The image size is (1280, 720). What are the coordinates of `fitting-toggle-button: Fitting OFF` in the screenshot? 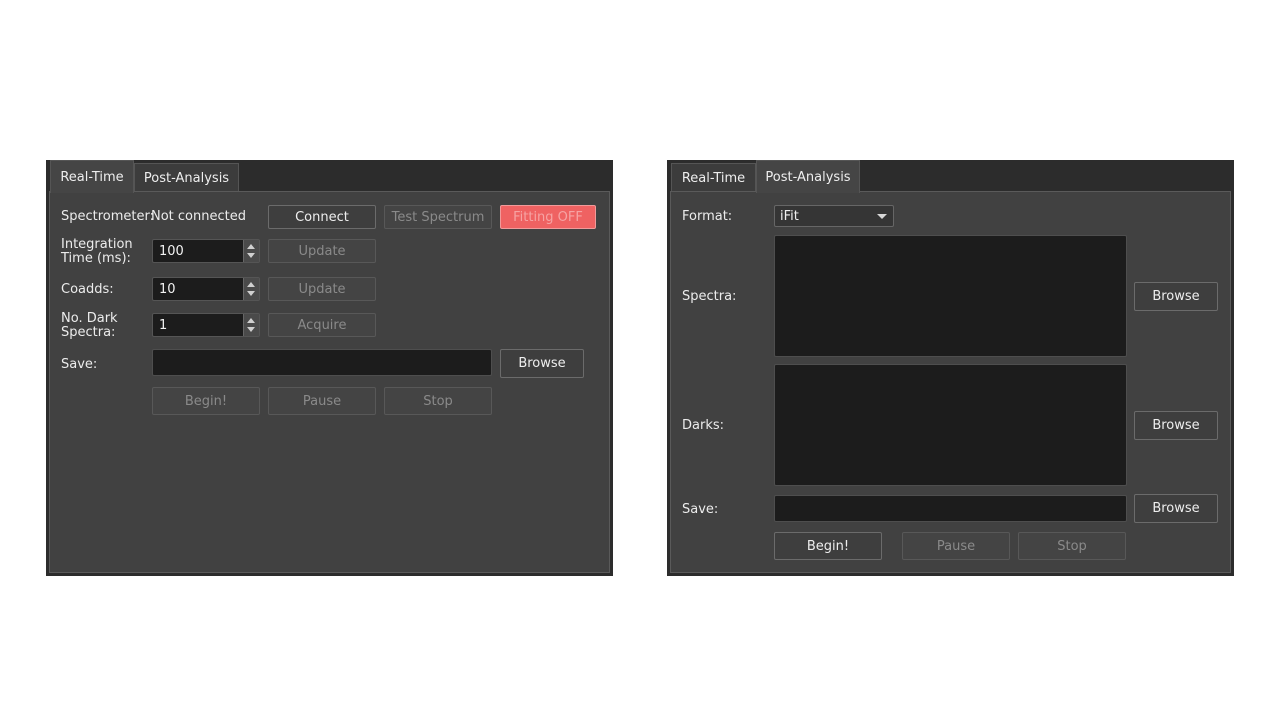 It's located at (548, 217).